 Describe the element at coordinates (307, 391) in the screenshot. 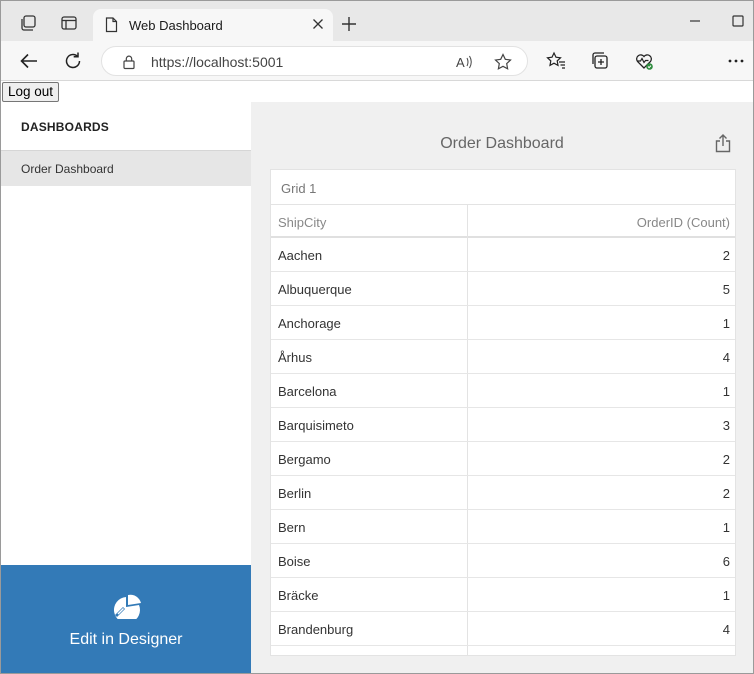

I see `cell-shipcity: Barcelona` at that location.